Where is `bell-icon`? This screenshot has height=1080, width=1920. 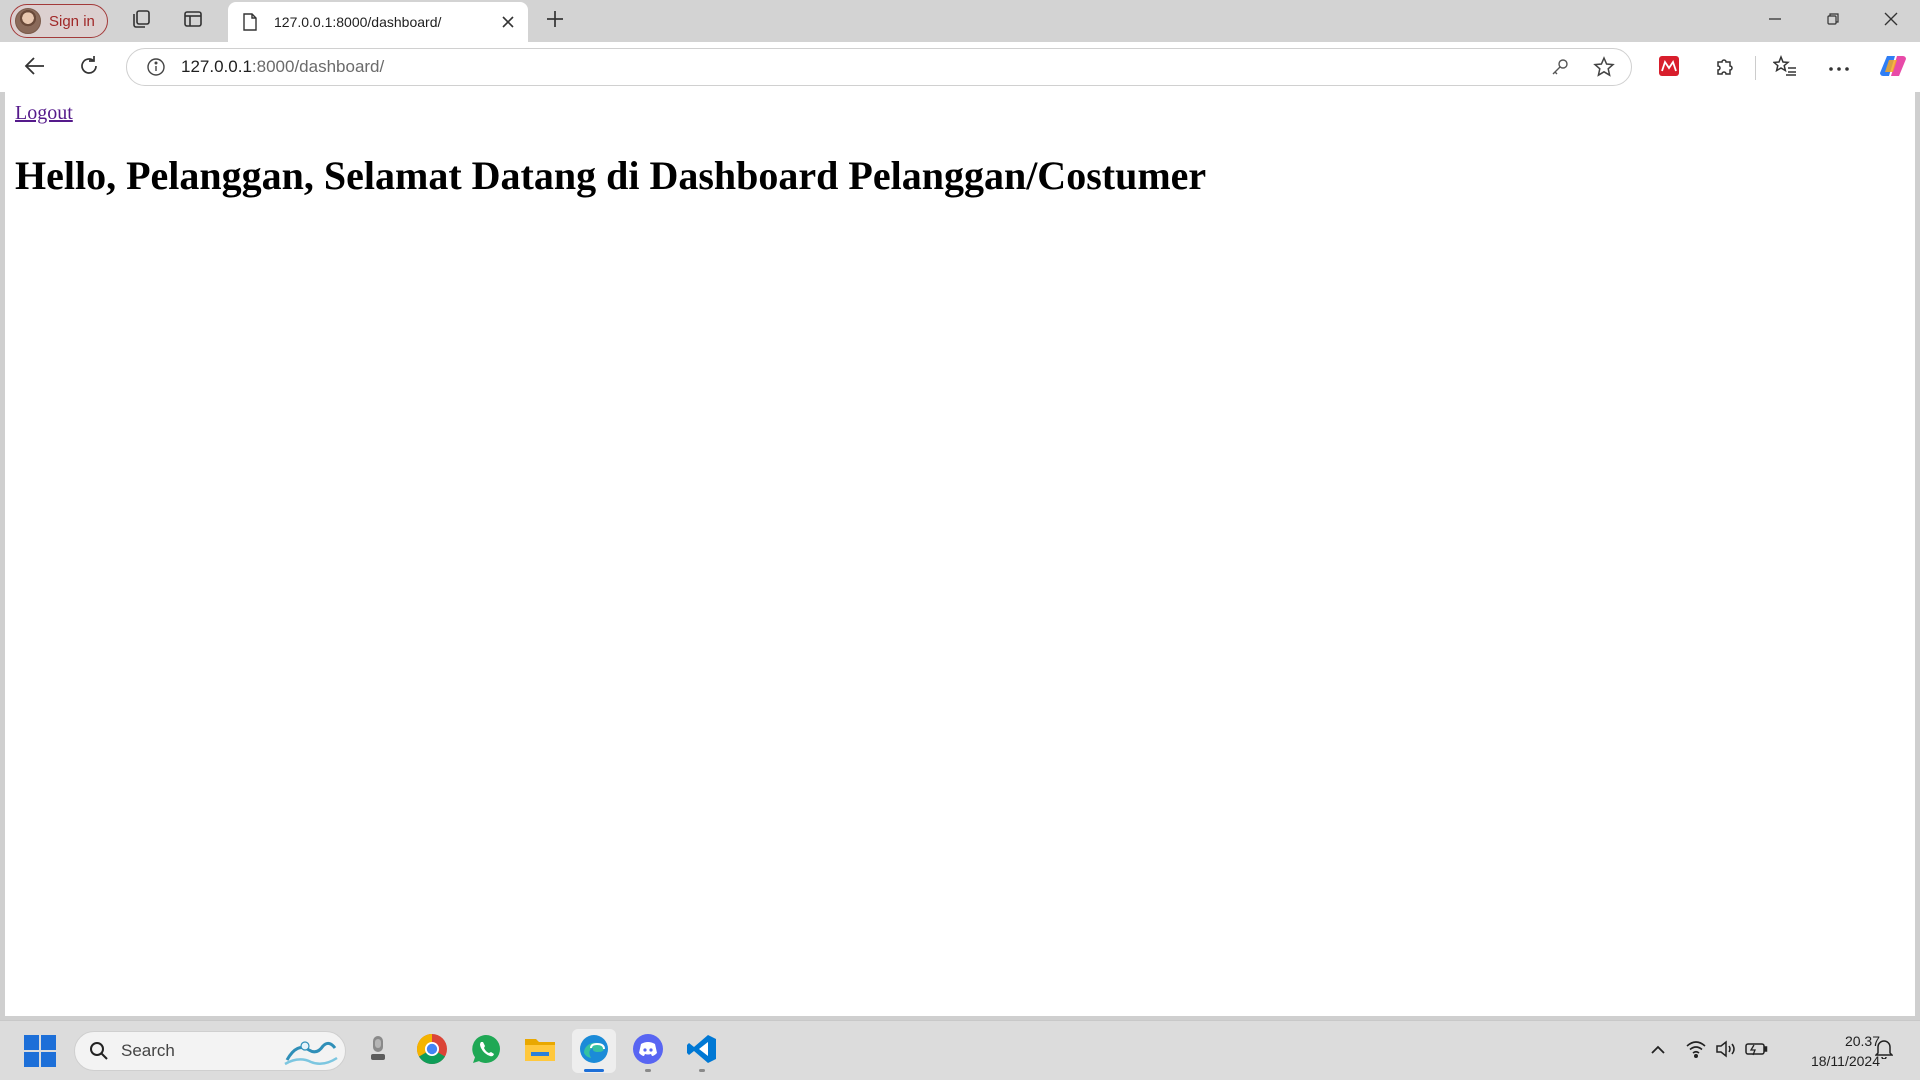 bell-icon is located at coordinates (1884, 1051).